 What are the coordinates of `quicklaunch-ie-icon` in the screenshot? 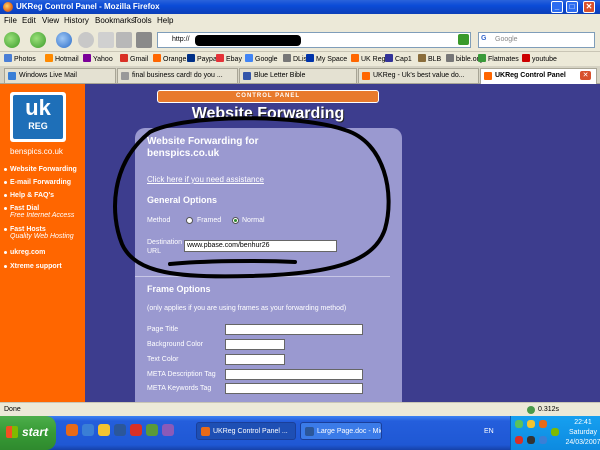 It's located at (88, 430).